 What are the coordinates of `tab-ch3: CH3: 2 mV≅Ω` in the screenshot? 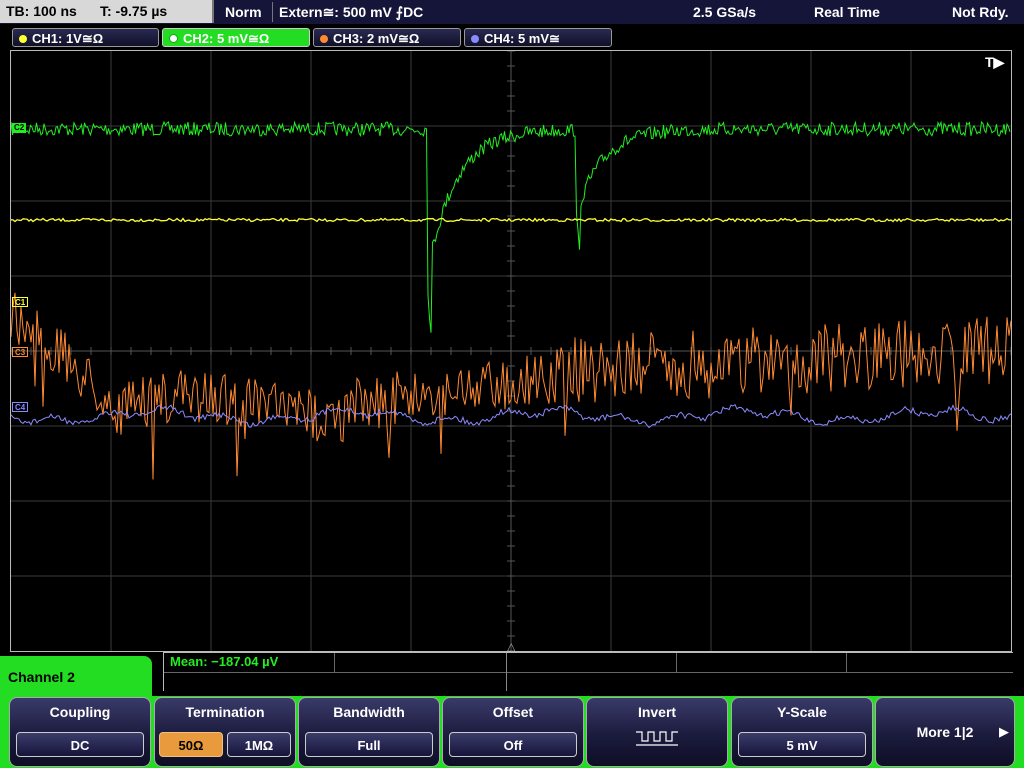 It's located at (387, 37).